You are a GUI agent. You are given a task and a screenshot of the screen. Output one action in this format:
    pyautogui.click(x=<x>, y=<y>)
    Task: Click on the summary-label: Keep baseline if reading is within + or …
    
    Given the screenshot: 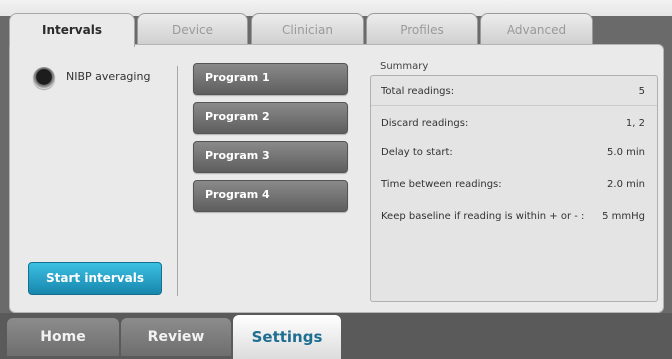 What is the action you would take?
    pyautogui.click(x=483, y=216)
    